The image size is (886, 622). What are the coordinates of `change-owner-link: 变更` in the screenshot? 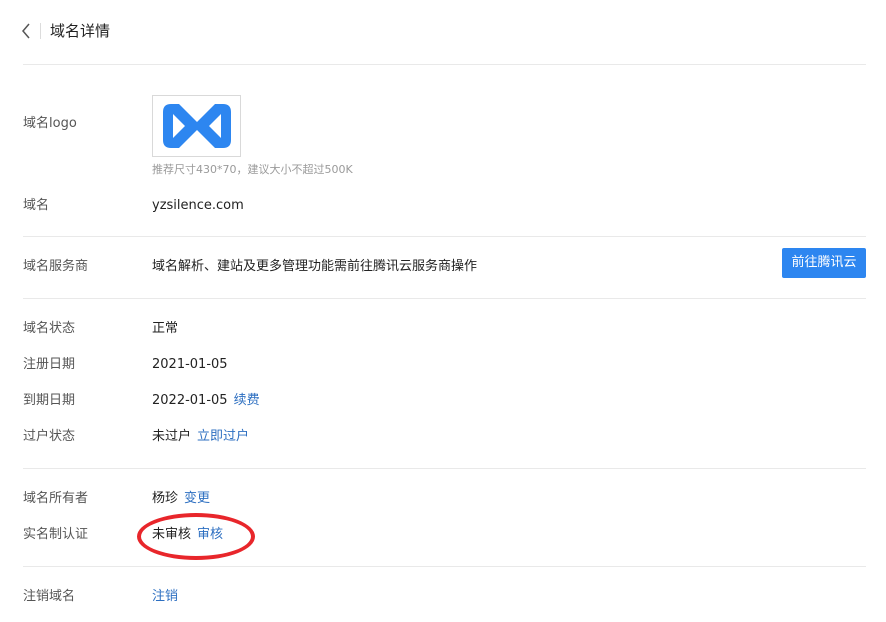 It's located at (197, 498).